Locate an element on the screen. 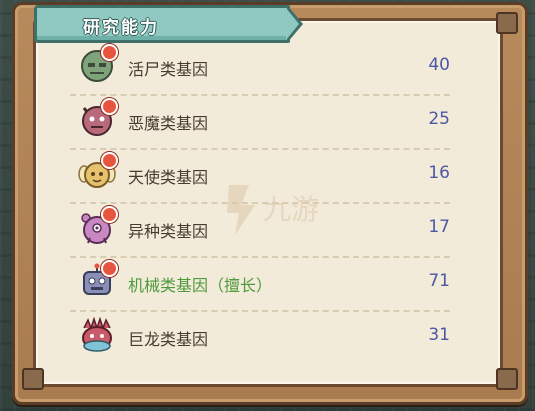 The image size is (535, 411). gene-row-dragon: 巨龙类基因 31 is located at coordinates (260, 337).